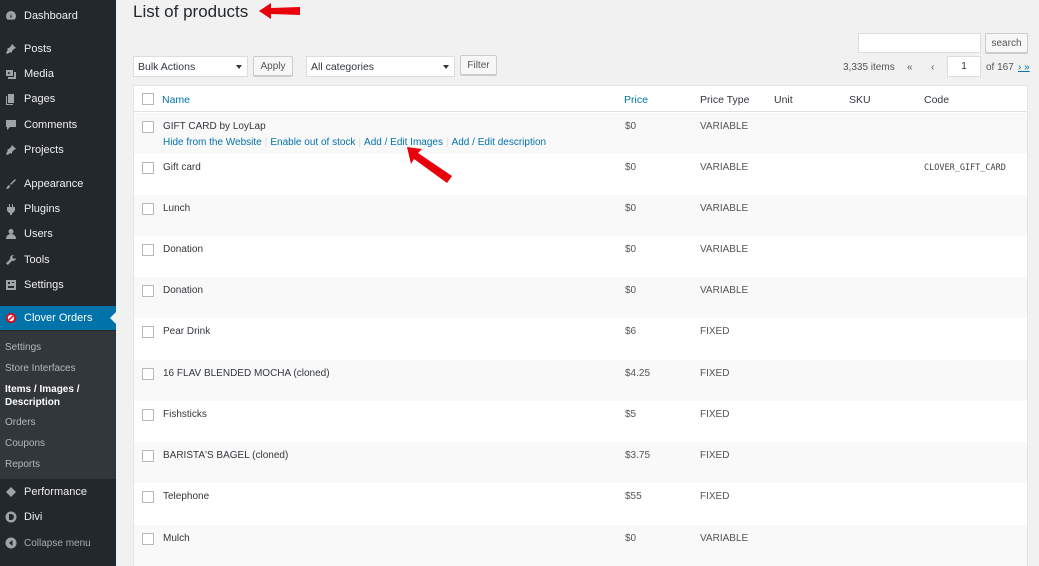  What do you see at coordinates (636, 100) in the screenshot?
I see `column-header-price: Price` at bounding box center [636, 100].